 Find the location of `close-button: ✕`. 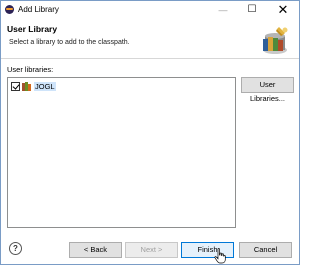

close-button: ✕ is located at coordinates (283, 10).